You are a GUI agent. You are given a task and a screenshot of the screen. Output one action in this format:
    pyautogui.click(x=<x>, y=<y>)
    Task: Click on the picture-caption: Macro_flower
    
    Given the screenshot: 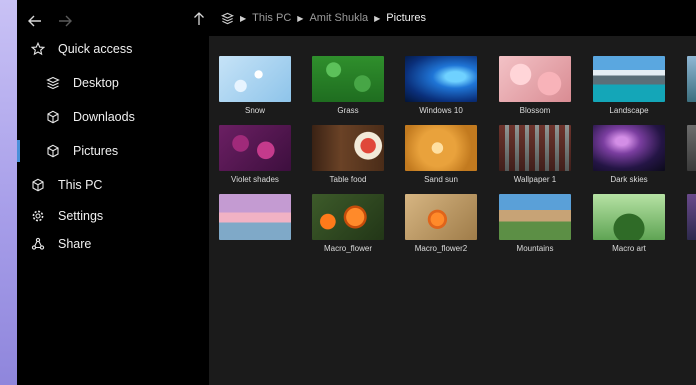 What is the action you would take?
    pyautogui.click(x=347, y=248)
    